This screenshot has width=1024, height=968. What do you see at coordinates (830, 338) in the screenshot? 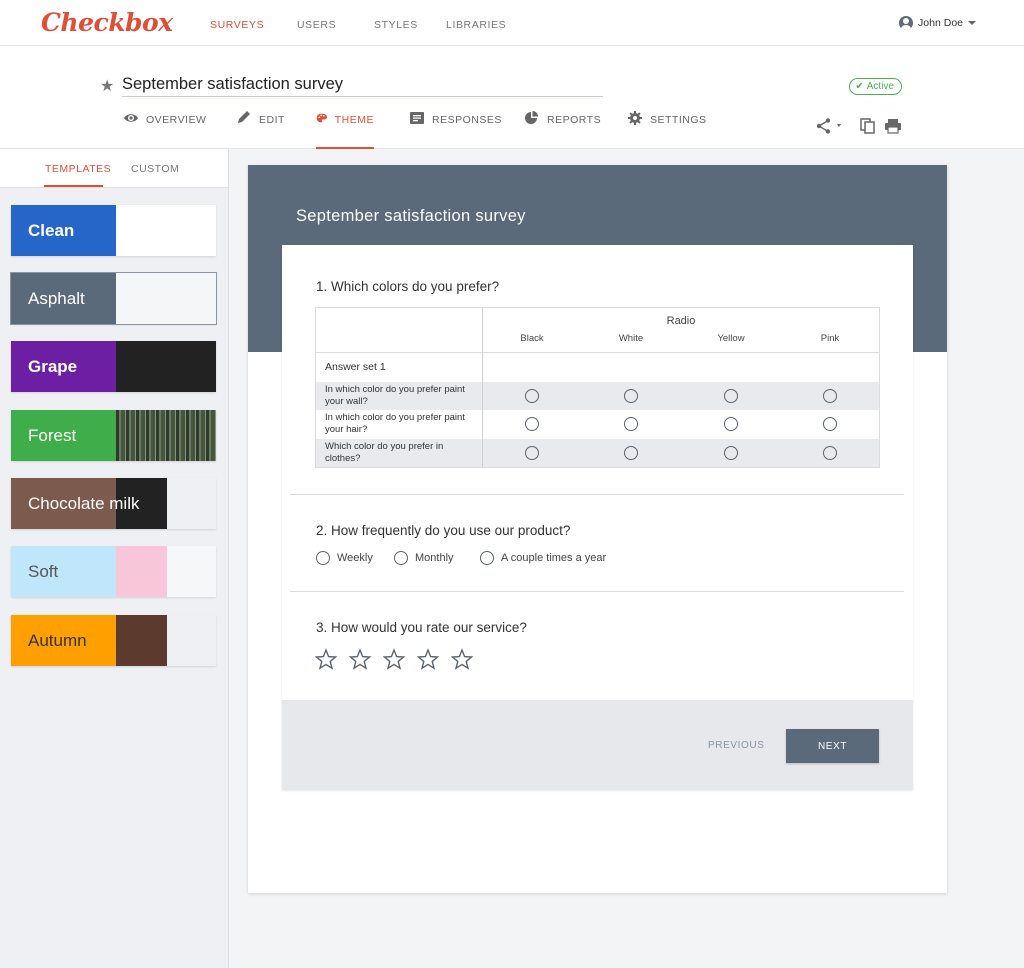
I see `matrix-column-pink: Pink` at bounding box center [830, 338].